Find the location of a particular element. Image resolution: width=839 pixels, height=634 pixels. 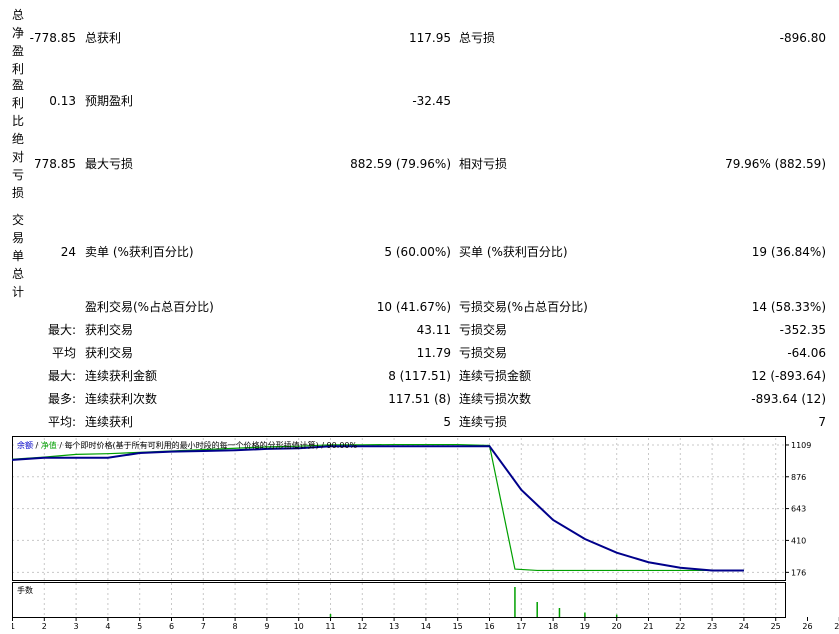

short-positions-value: 5 (60.00%) is located at coordinates (417, 252).